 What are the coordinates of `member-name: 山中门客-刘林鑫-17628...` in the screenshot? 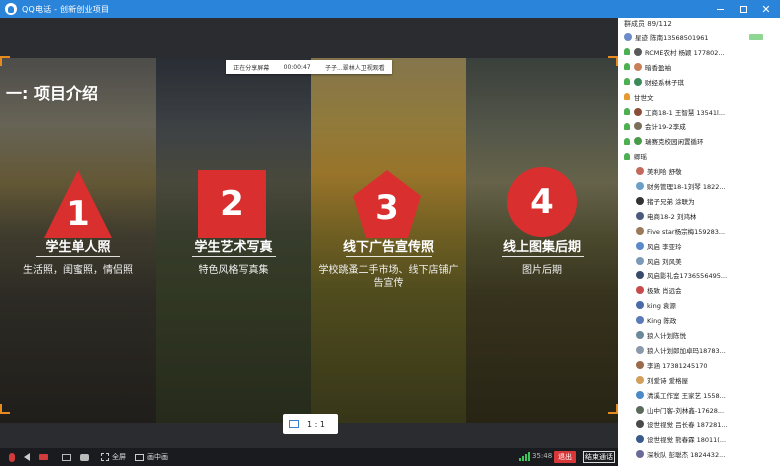 It's located at (686, 410).